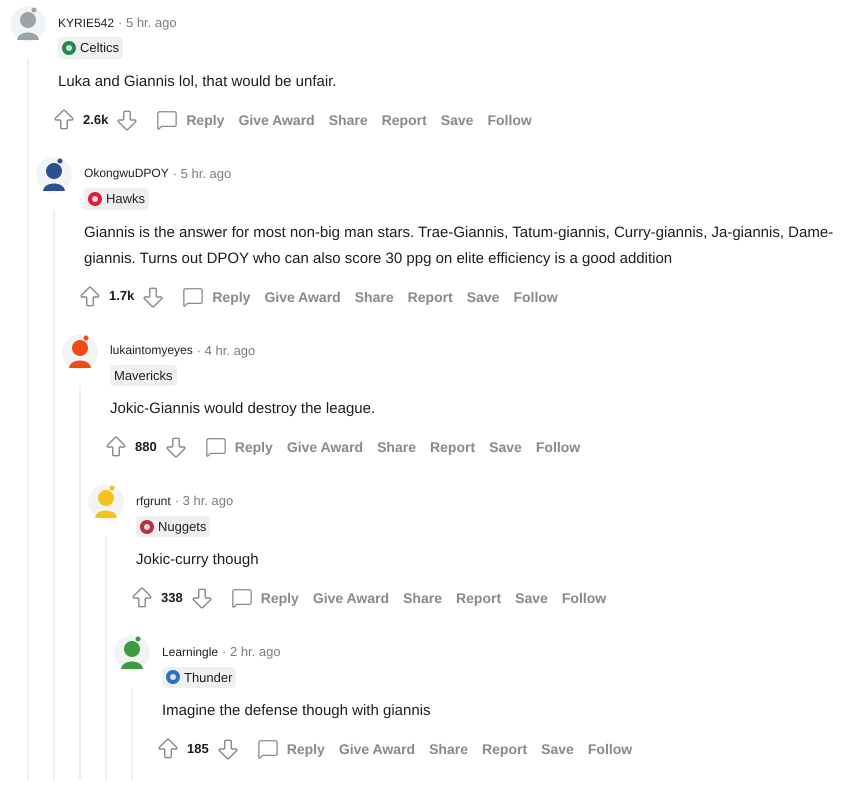  What do you see at coordinates (458, 245) in the screenshot?
I see `comment-body: Giannis is the answer for most non-big man stars. Trae-Giannis, Tatum-giannis, Curry-giannis, Ja-giannis, Dame-giannis. Turns out DPOY who can also score 30 ppg on elite efficiency is a good addition` at bounding box center [458, 245].